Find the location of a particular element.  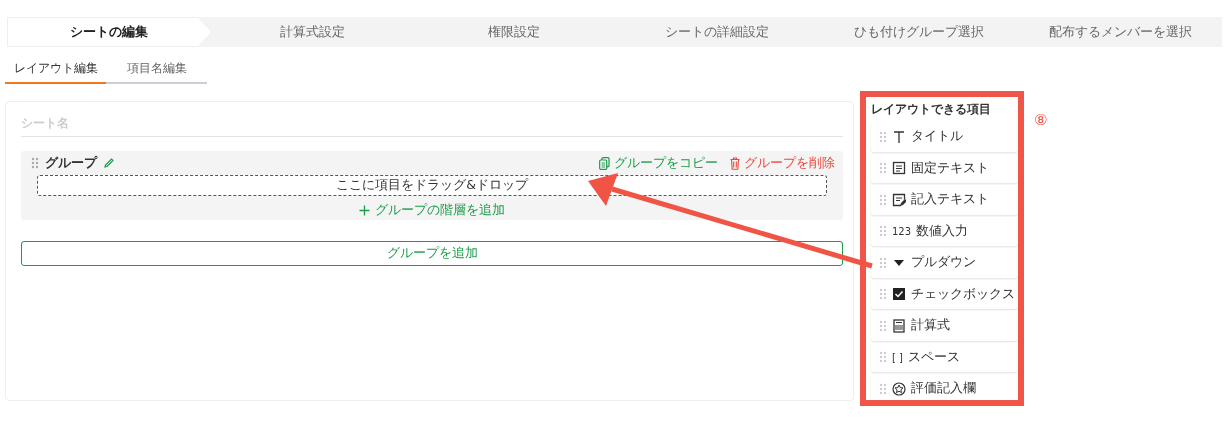

group-name: グループ is located at coordinates (71, 163).